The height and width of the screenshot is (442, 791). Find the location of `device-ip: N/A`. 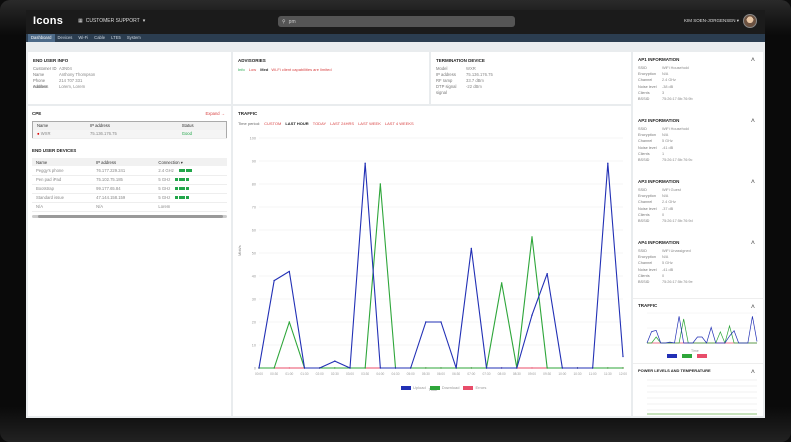

device-ip: N/A is located at coordinates (123, 207).